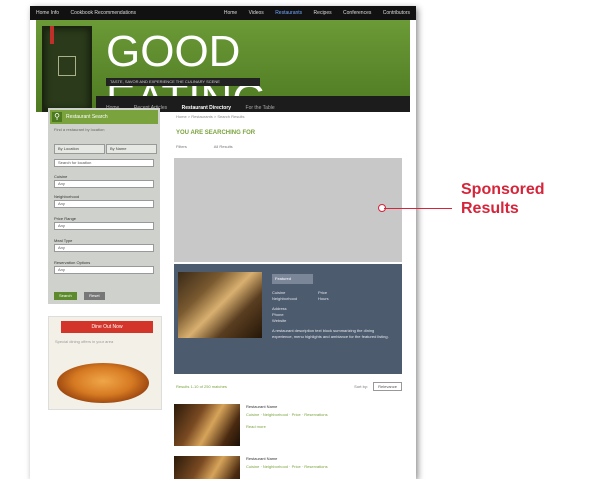  What do you see at coordinates (288, 13) in the screenshot?
I see `topbar-nav-restaurants: Restaurants` at bounding box center [288, 13].